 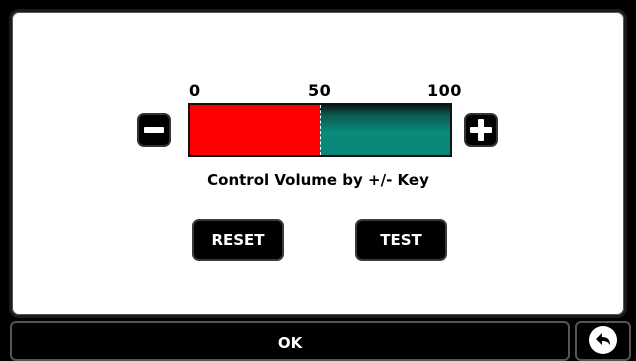 I want to click on volume-decrease-button, so click(x=154, y=130).